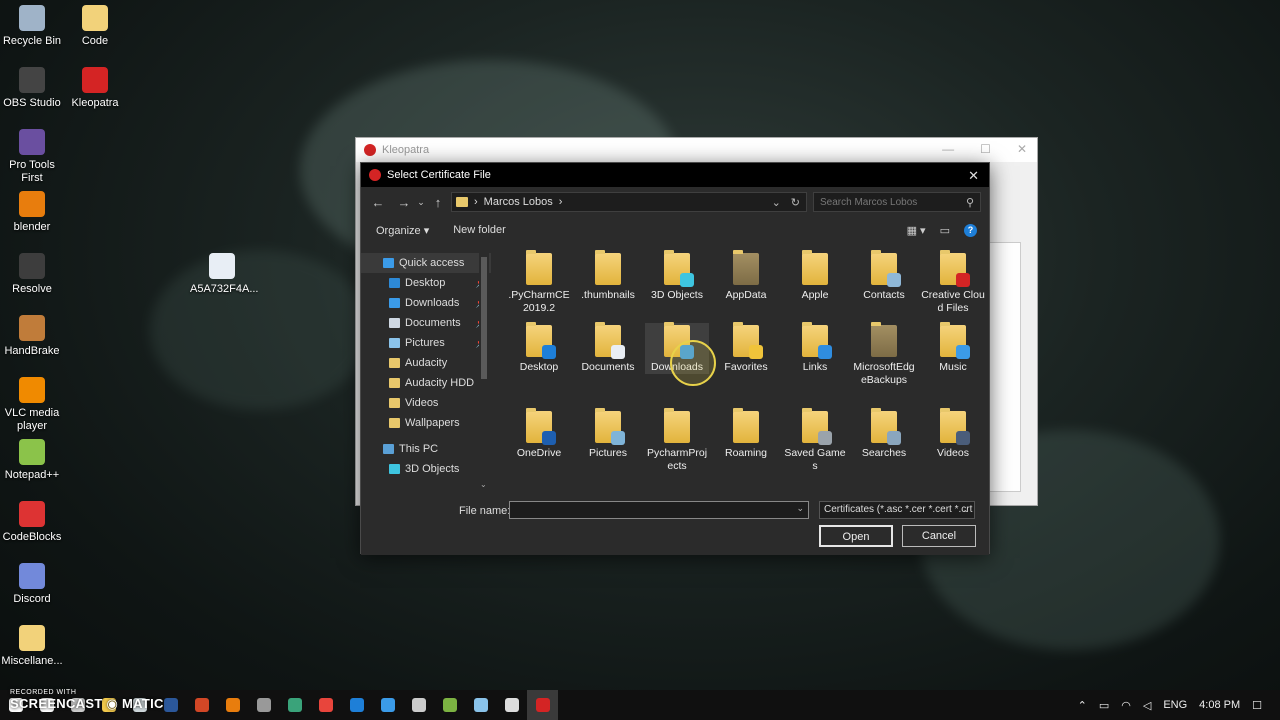 Image resolution: width=1280 pixels, height=720 pixels. I want to click on search-icon: ⚲, so click(970, 202).